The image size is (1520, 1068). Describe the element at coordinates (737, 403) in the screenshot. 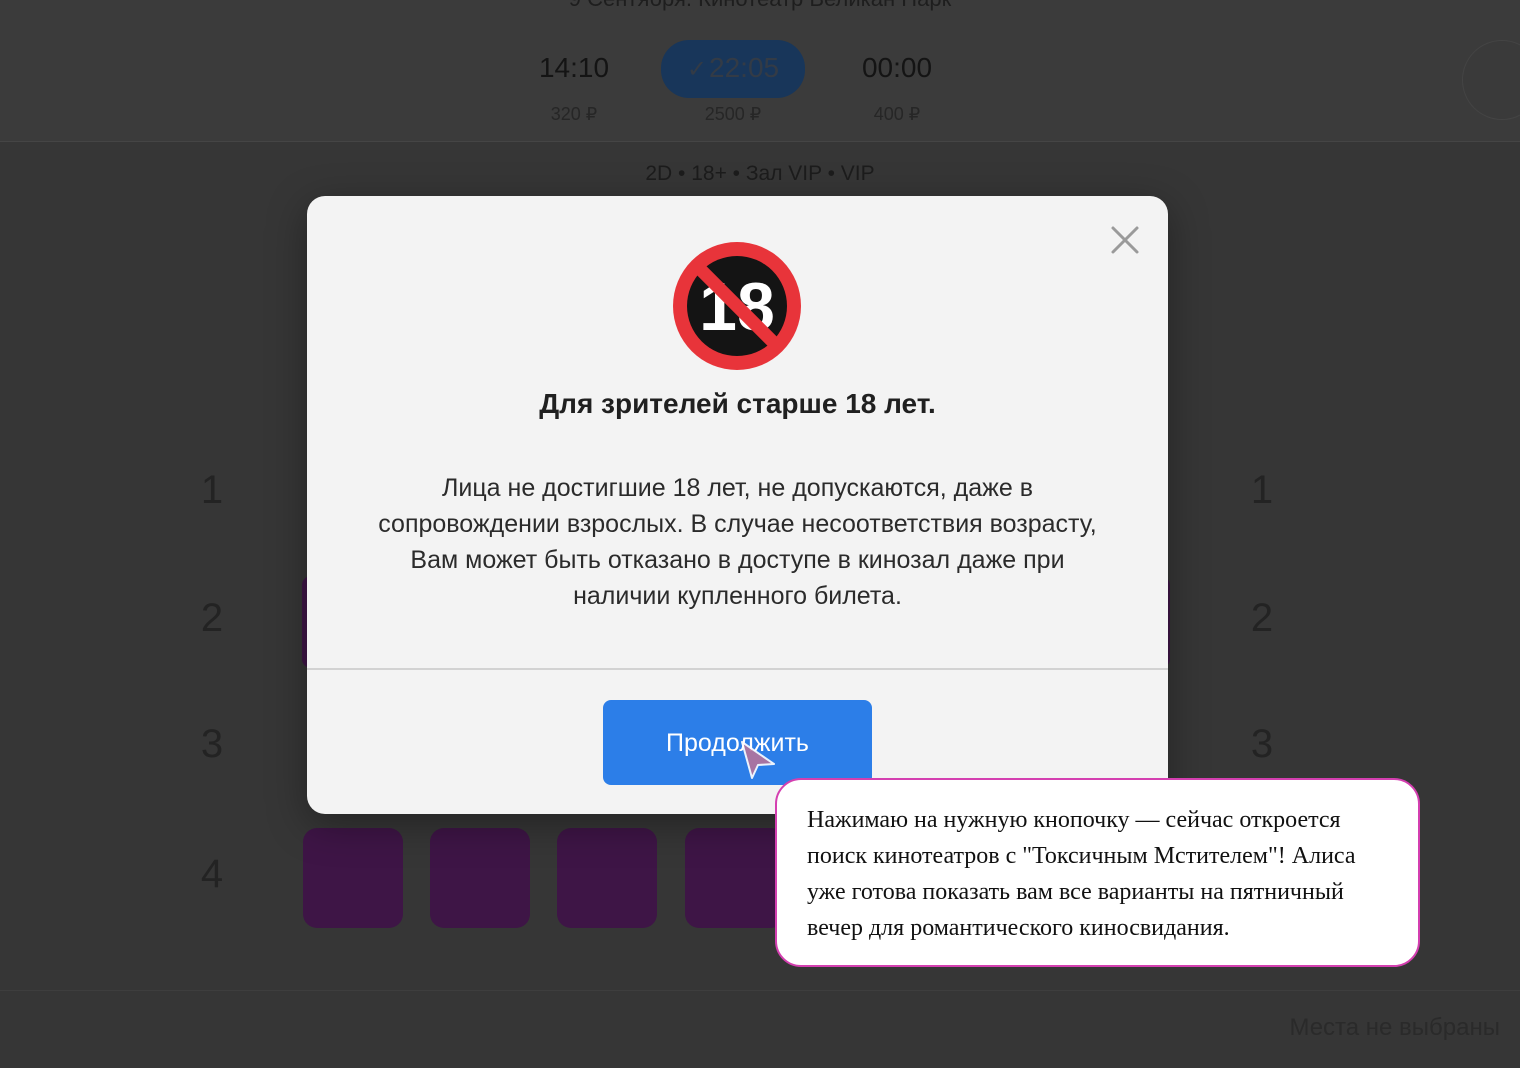

I see `modal-title: Для зрителей старше 18 лет.` at that location.